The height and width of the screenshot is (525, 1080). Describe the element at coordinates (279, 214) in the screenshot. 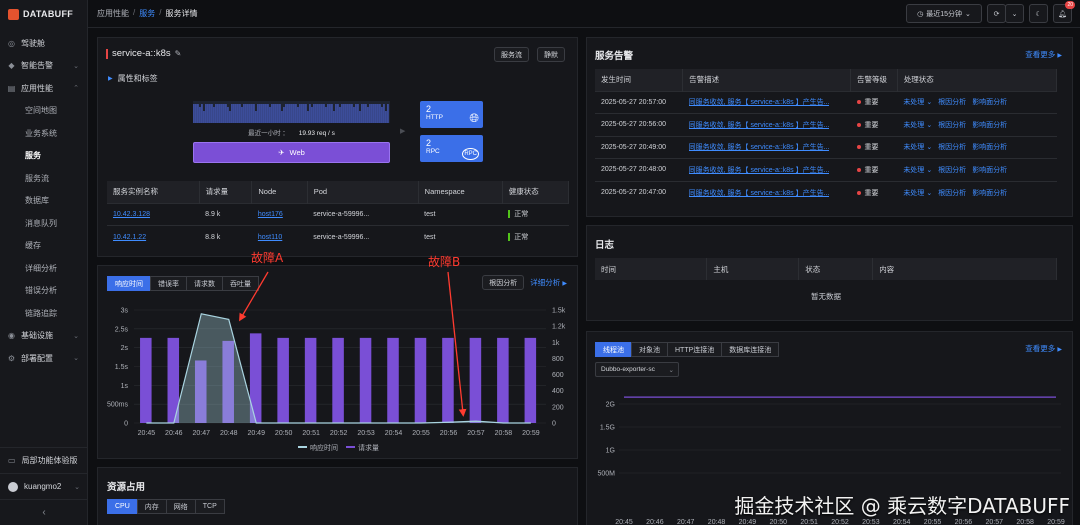

I see `table-cell: host176` at that location.